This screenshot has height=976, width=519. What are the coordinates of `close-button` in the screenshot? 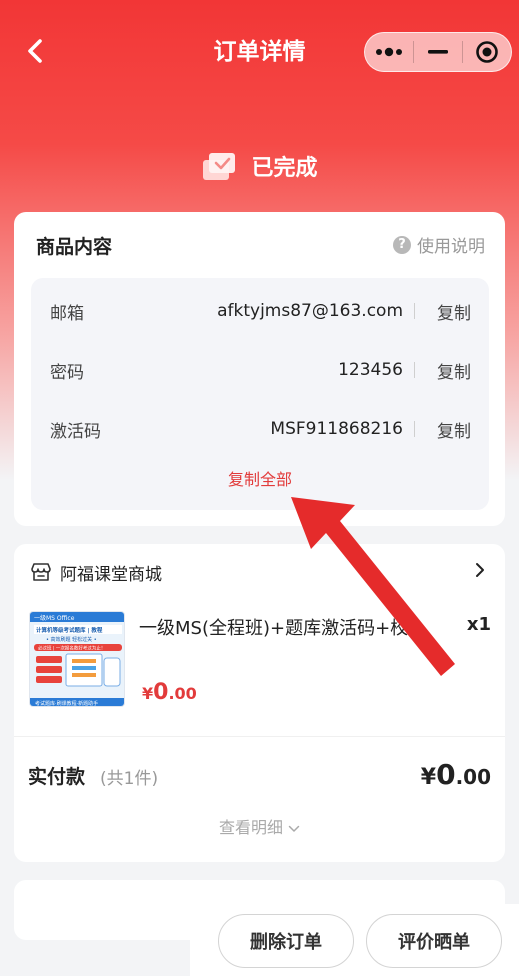 It's located at (487, 52).